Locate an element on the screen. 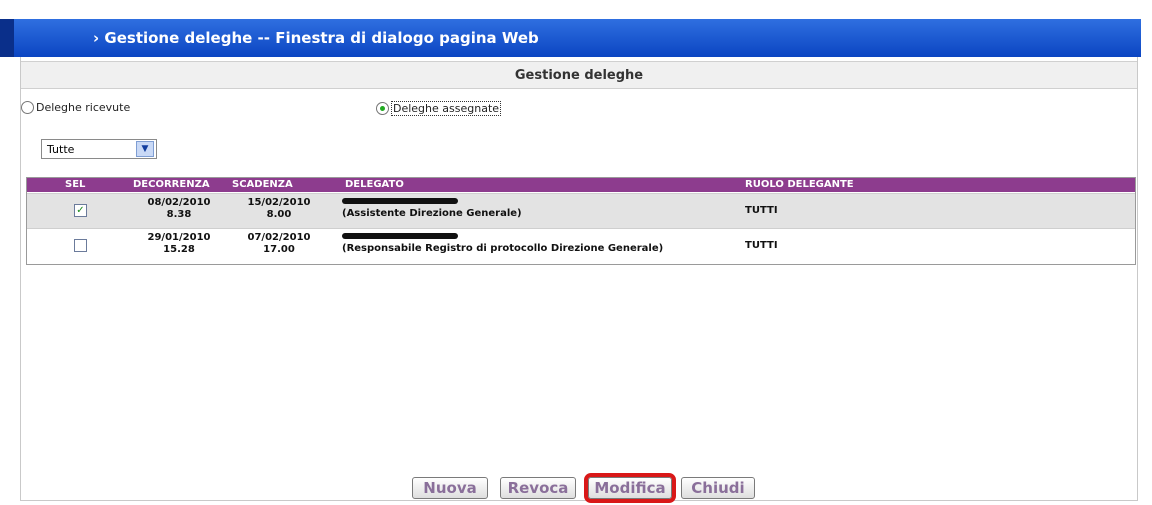  cell-decorrenza: 29/01/2010 15.28 is located at coordinates (179, 244).